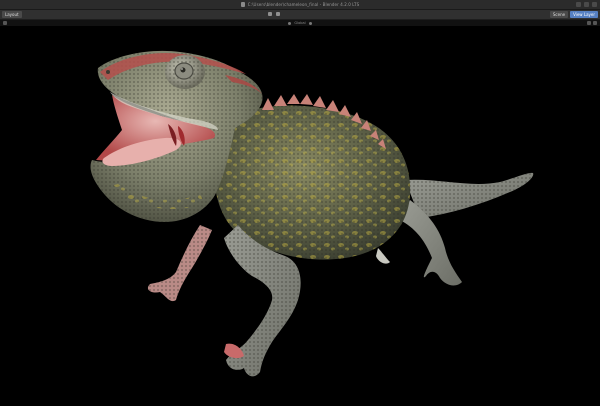 The width and height of the screenshot is (600, 406). What do you see at coordinates (12, 14) in the screenshot?
I see `workspace-button: Layout` at bounding box center [12, 14].